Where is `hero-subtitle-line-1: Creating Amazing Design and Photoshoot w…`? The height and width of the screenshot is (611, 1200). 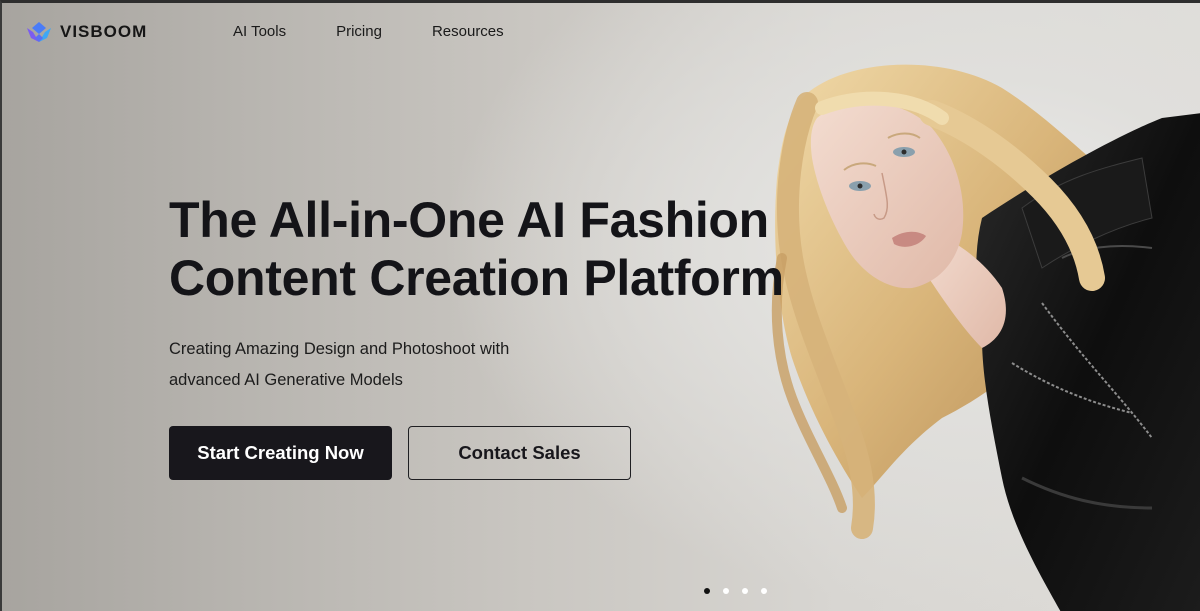 hero-subtitle-line-1: Creating Amazing Design and Photoshoot w… is located at coordinates (339, 349).